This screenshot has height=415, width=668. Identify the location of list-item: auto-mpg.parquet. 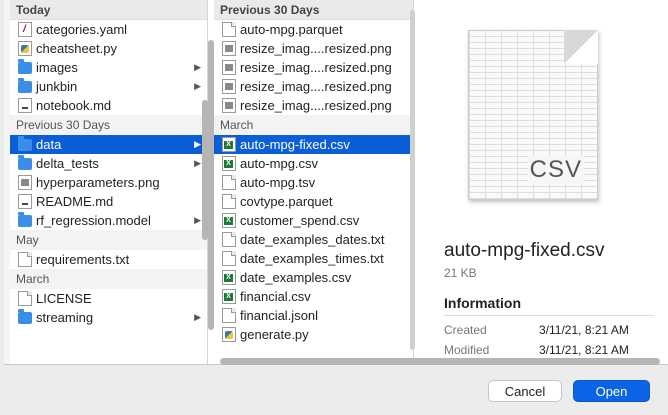
(313, 29).